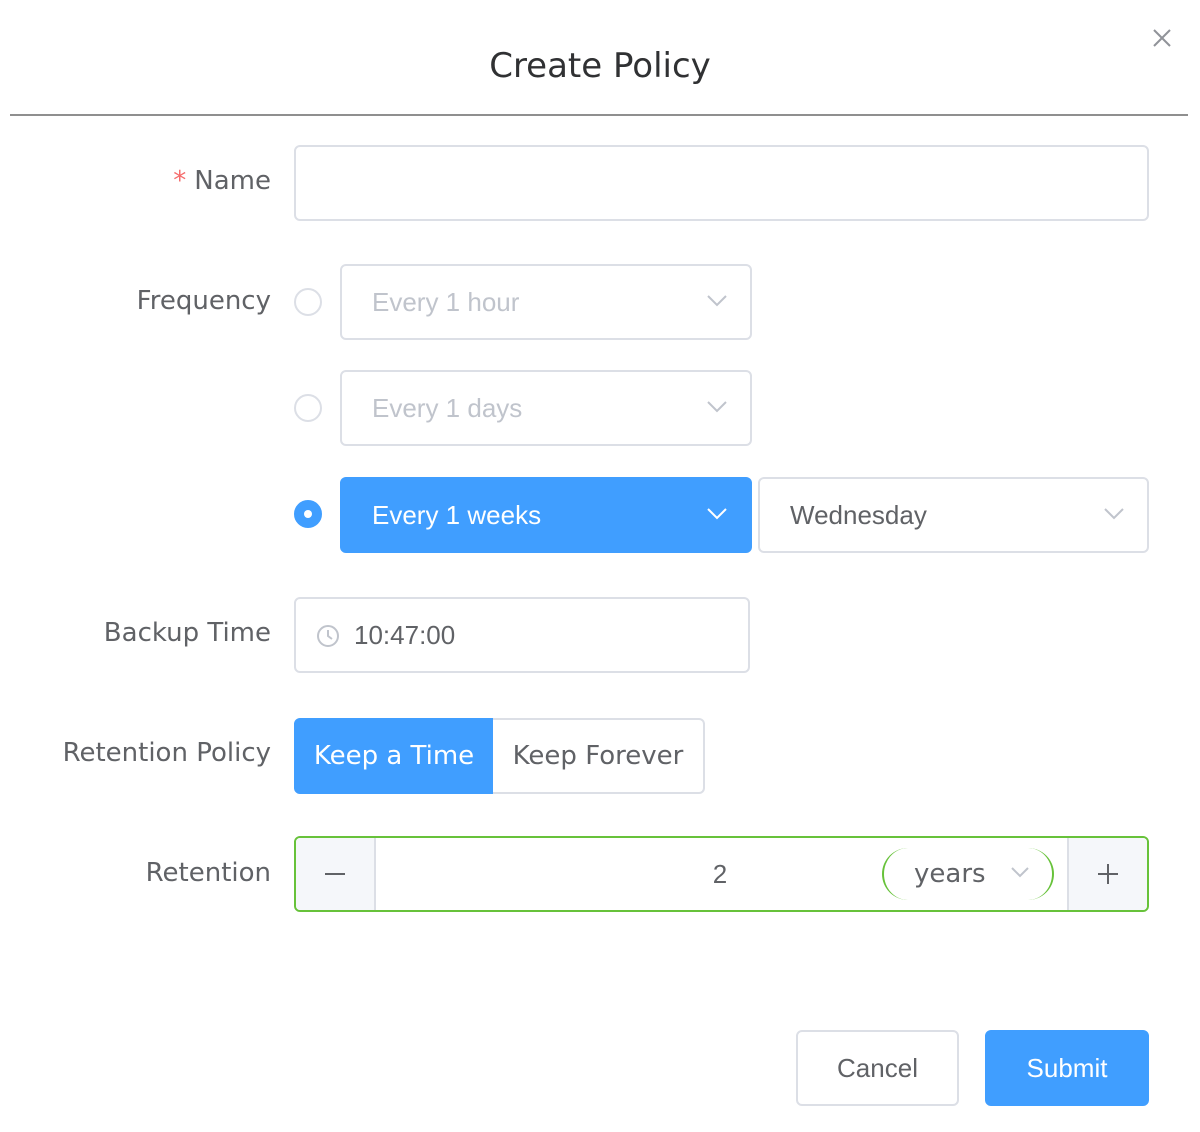 The width and height of the screenshot is (1200, 1132). I want to click on plus-icon, so click(1108, 874).